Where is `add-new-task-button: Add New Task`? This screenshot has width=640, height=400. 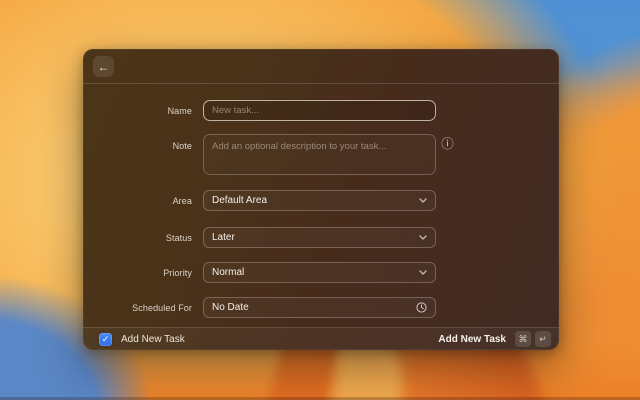 add-new-task-button: Add New Task is located at coordinates (472, 339).